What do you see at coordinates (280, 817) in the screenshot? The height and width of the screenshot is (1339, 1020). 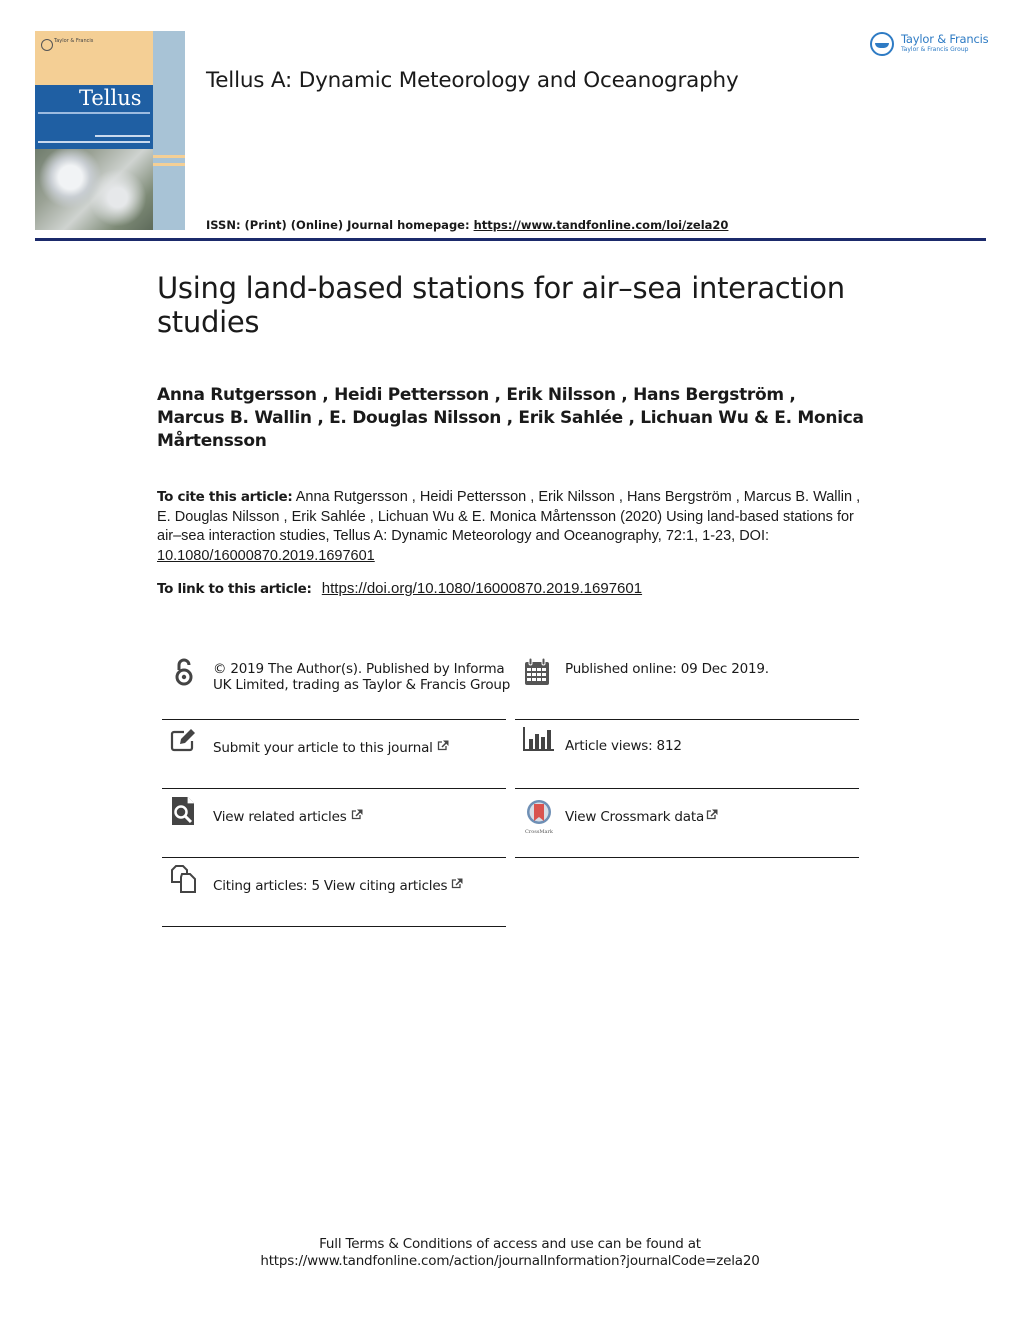 I see `related-articles-label: View related articles` at bounding box center [280, 817].